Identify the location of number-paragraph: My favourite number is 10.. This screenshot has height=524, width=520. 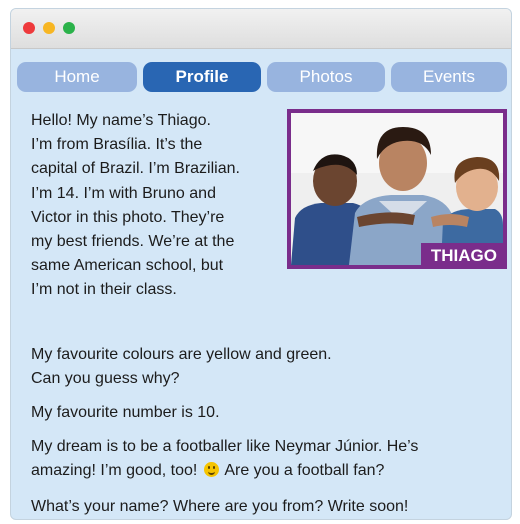
(125, 412).